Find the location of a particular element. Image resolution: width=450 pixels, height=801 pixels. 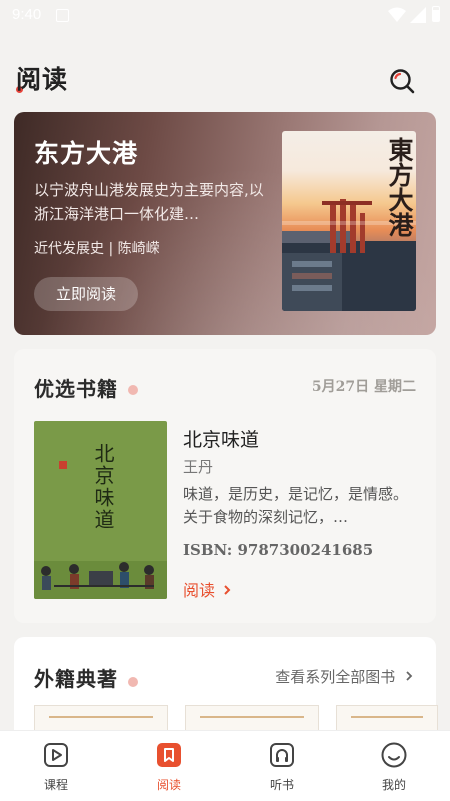

nav-item-audiobooks: 听书 is located at coordinates (282, 766).